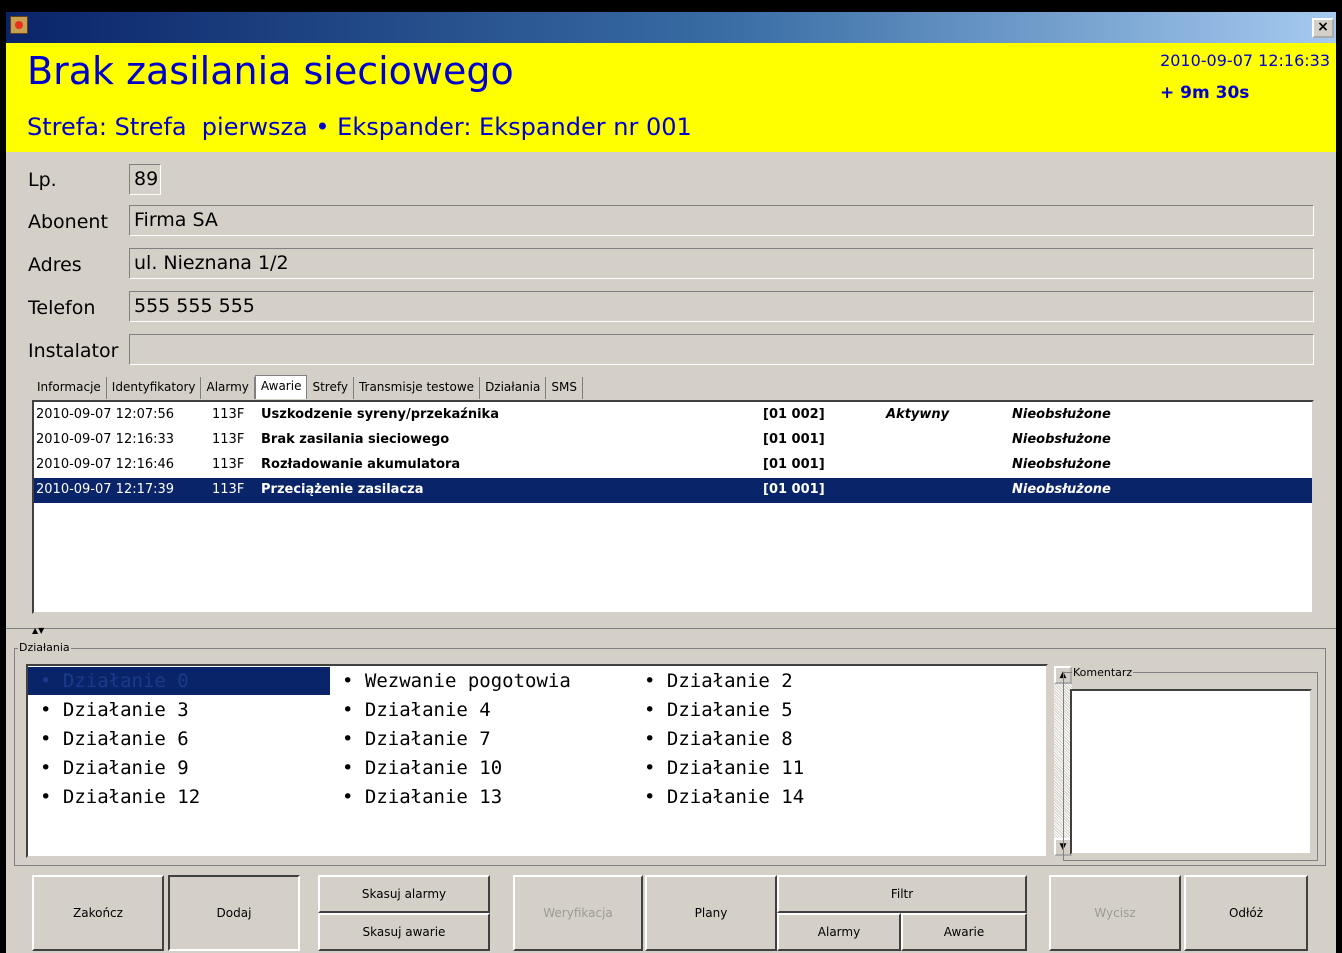 The image size is (1342, 953). Describe the element at coordinates (1245, 60) in the screenshot. I see `event-datetime: 2010-09-07 12:16:33` at that location.